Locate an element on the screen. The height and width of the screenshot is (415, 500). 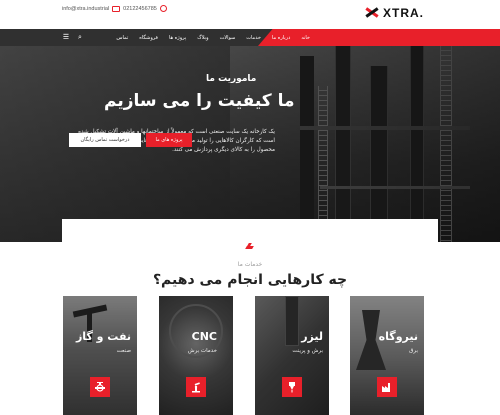
nav-item-faq: سوالات is located at coordinates (228, 38).